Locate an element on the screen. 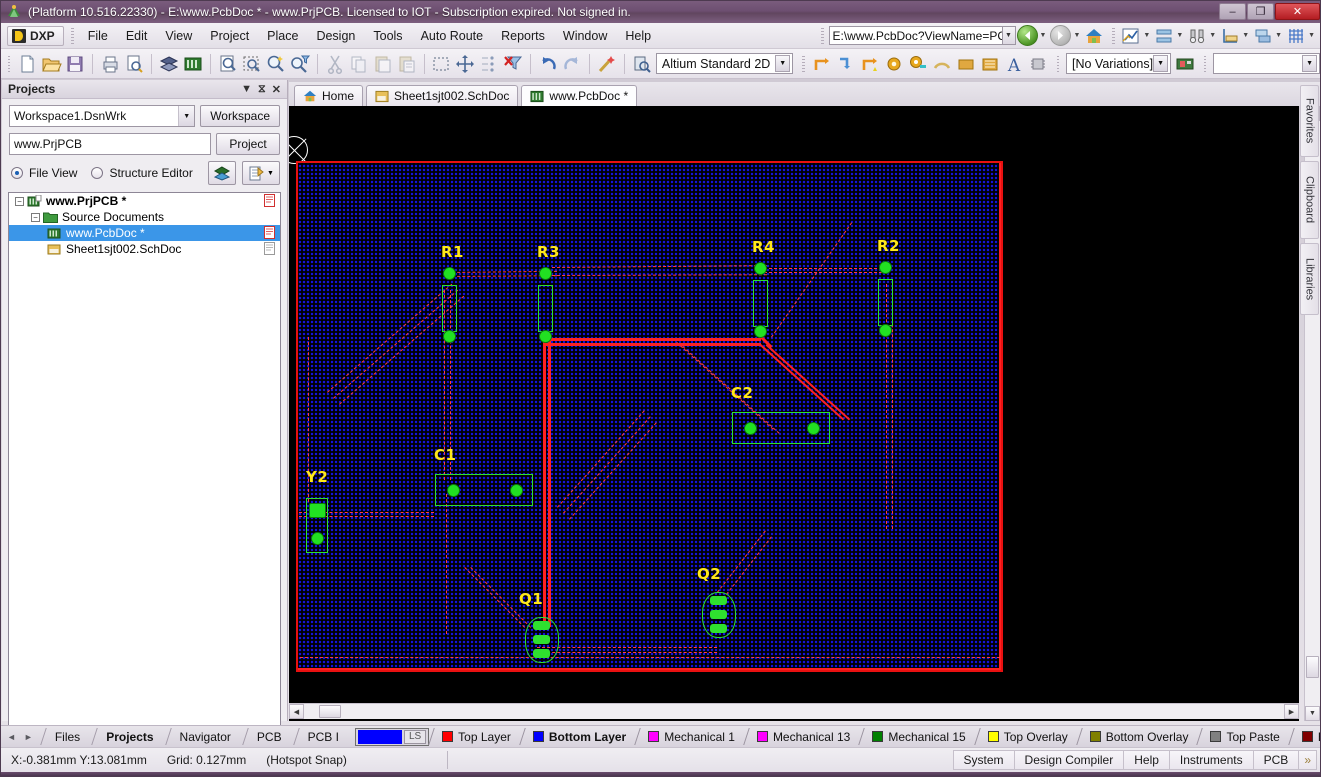  component-outline-r3 is located at coordinates (545, 308).